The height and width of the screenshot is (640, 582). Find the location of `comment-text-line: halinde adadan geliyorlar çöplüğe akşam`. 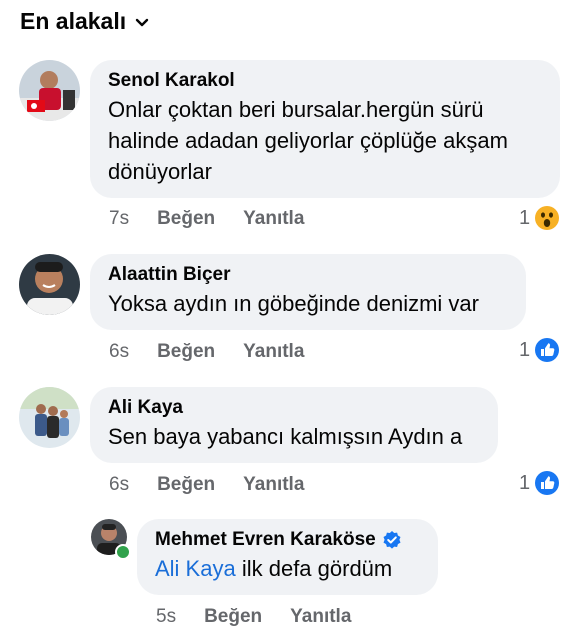

comment-text-line: halinde adadan geliyorlar çöplüğe akşam is located at coordinates (308, 140).